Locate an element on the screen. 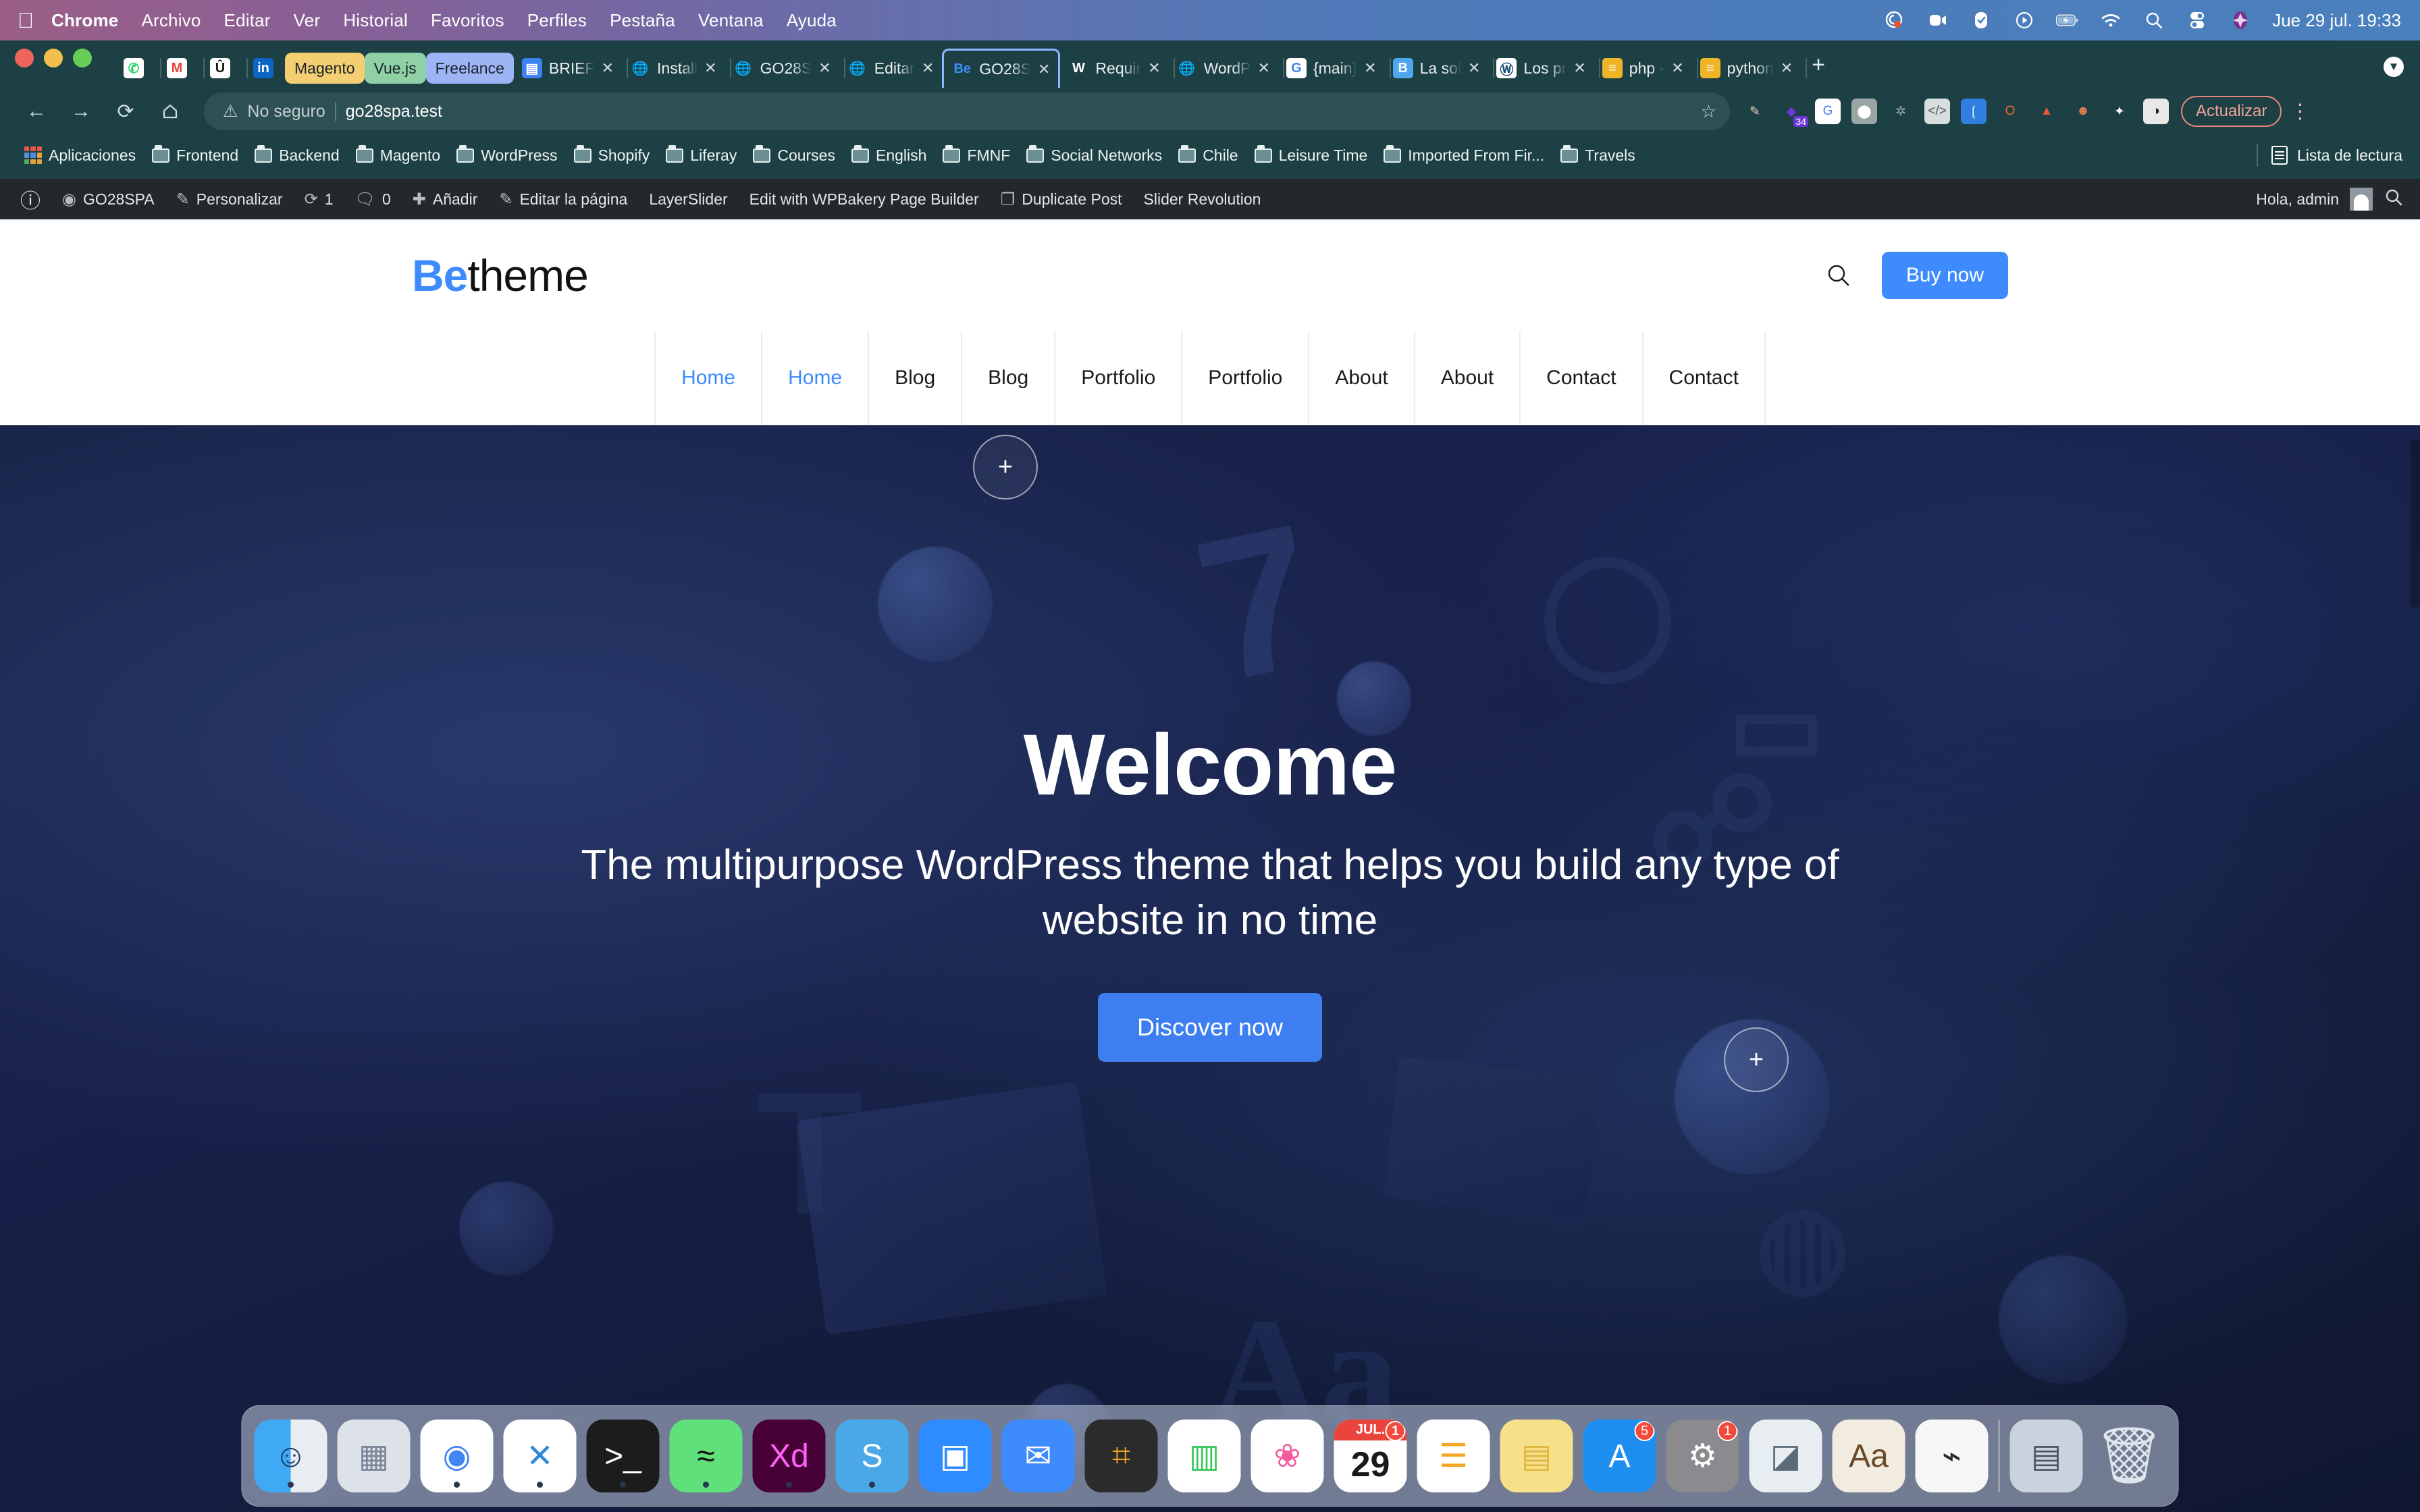 Image resolution: width=2420 pixels, height=1512 pixels. wp-admin-item-0: 🗨 0 is located at coordinates (373, 199).